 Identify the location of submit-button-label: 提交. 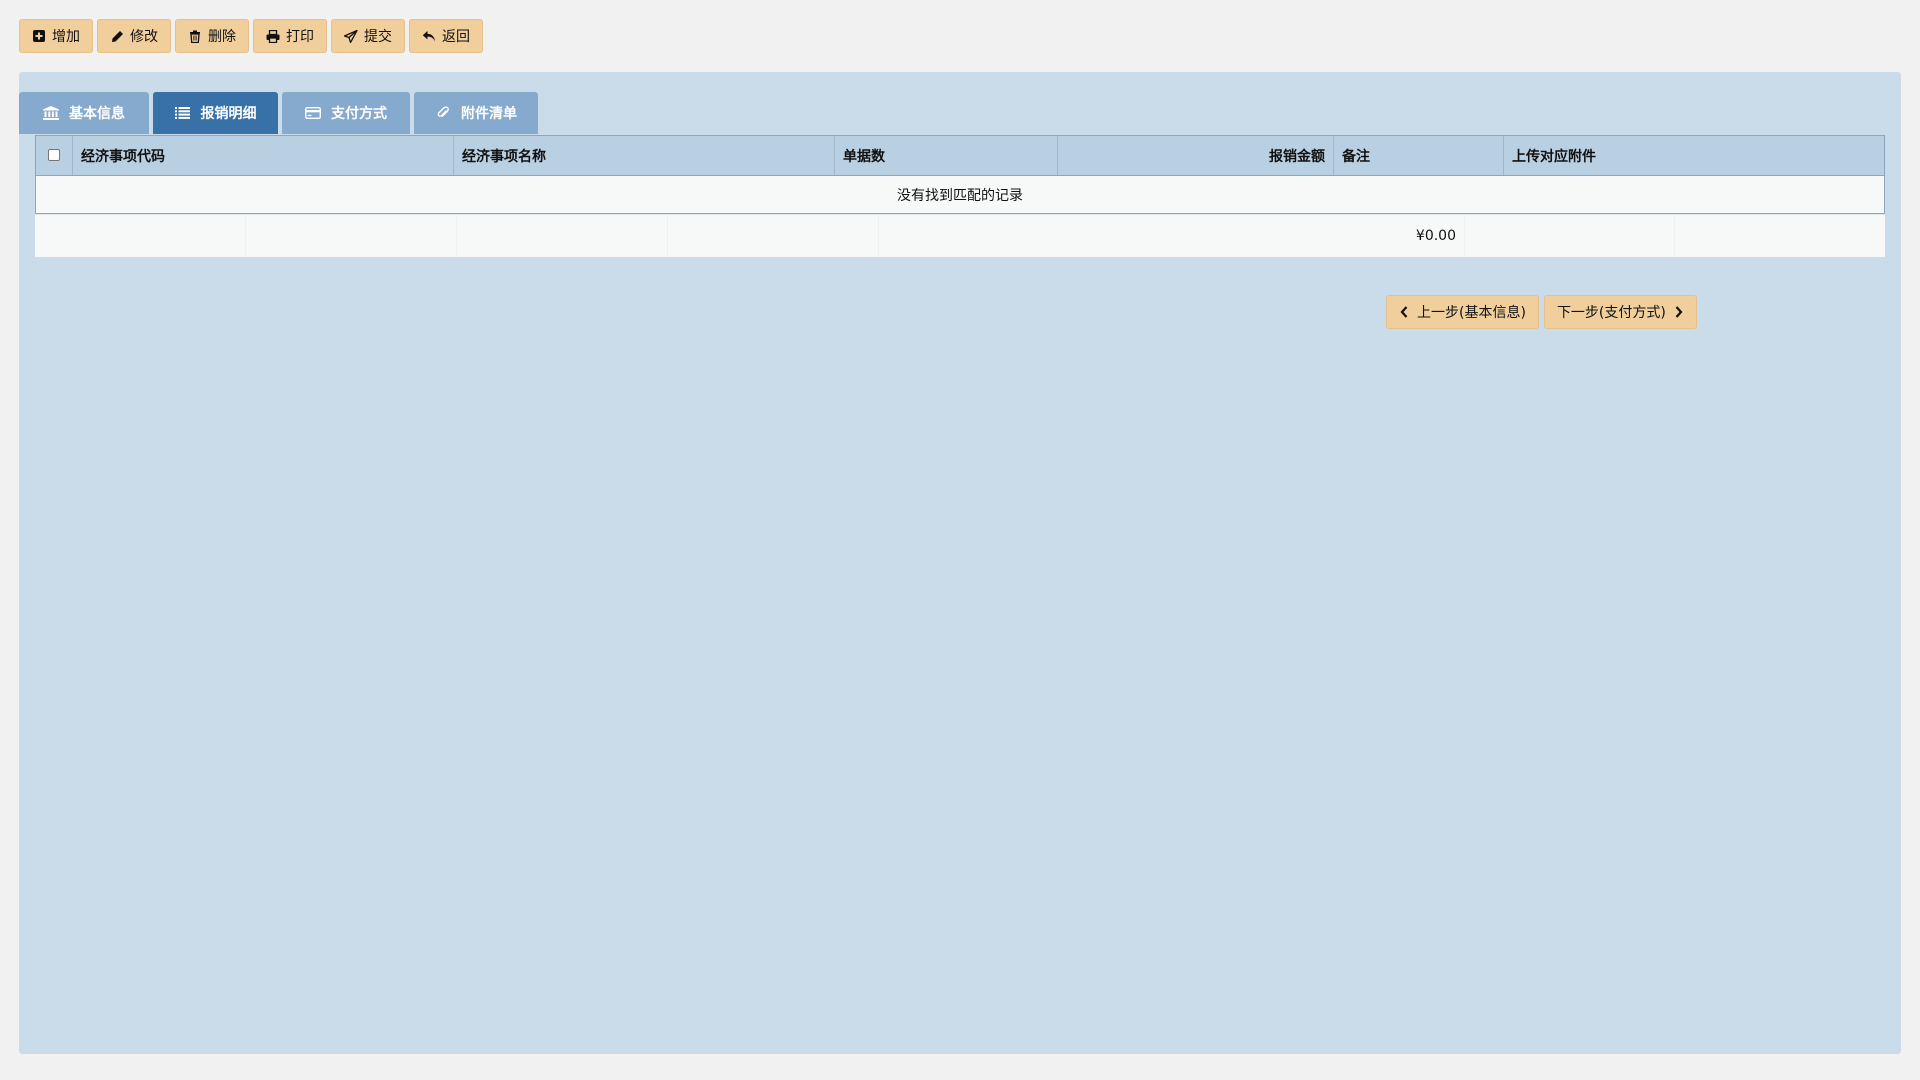
(378, 37).